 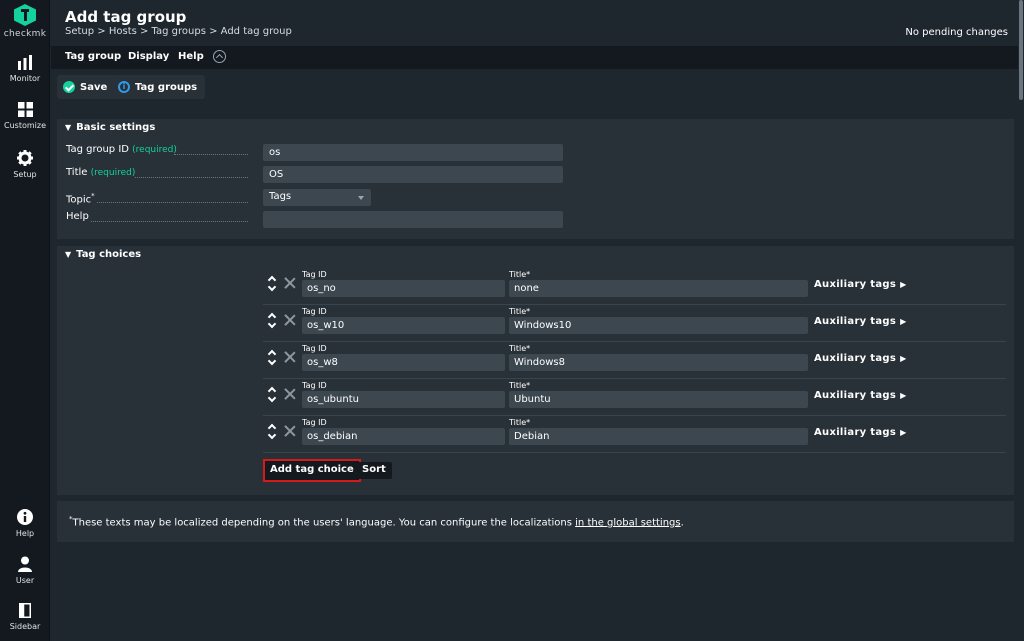 I want to click on sidebar-item-monitor: Monitor, so click(x=25, y=69).